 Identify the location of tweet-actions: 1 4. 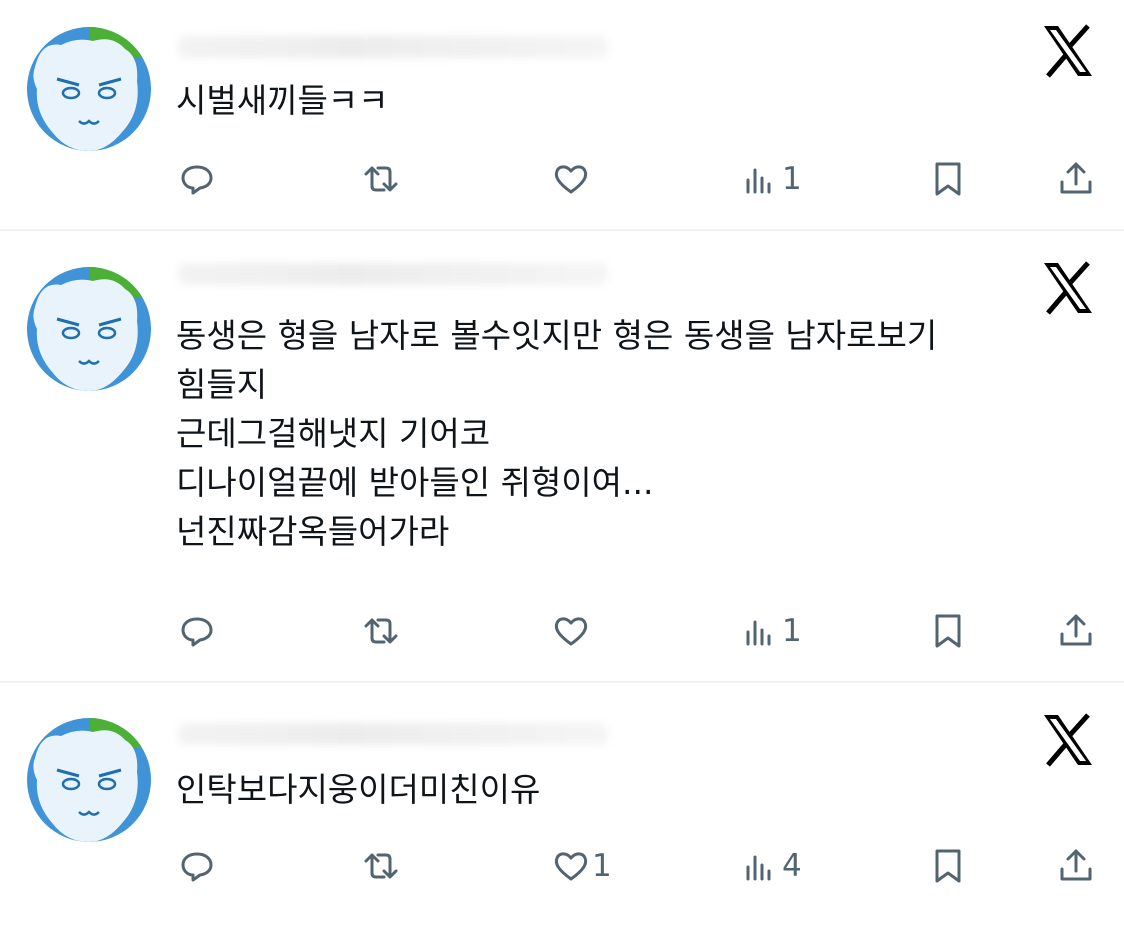
(562, 866).